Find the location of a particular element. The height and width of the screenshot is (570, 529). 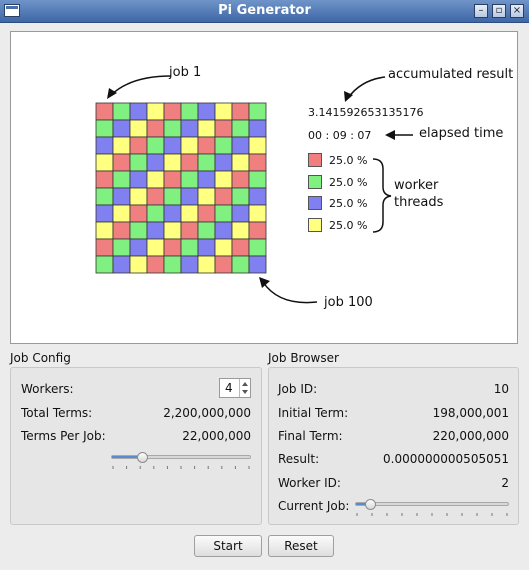

close-button: × is located at coordinates (517, 11).